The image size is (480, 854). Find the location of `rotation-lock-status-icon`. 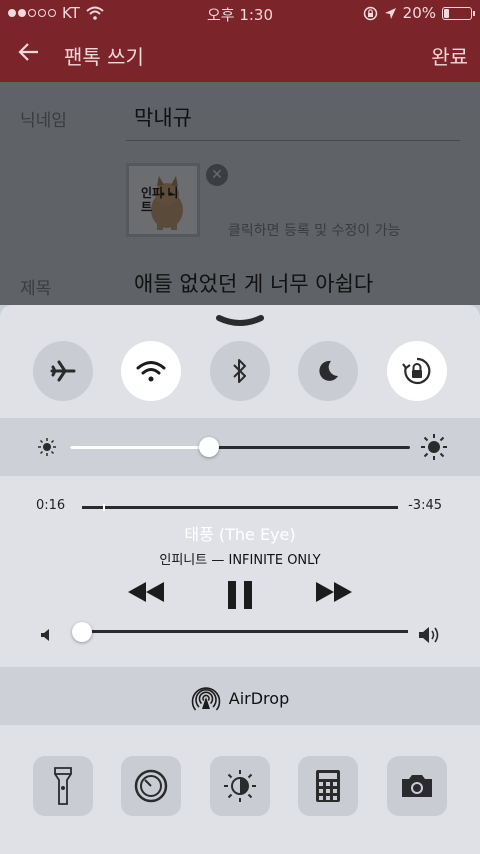

rotation-lock-status-icon is located at coordinates (370, 13).